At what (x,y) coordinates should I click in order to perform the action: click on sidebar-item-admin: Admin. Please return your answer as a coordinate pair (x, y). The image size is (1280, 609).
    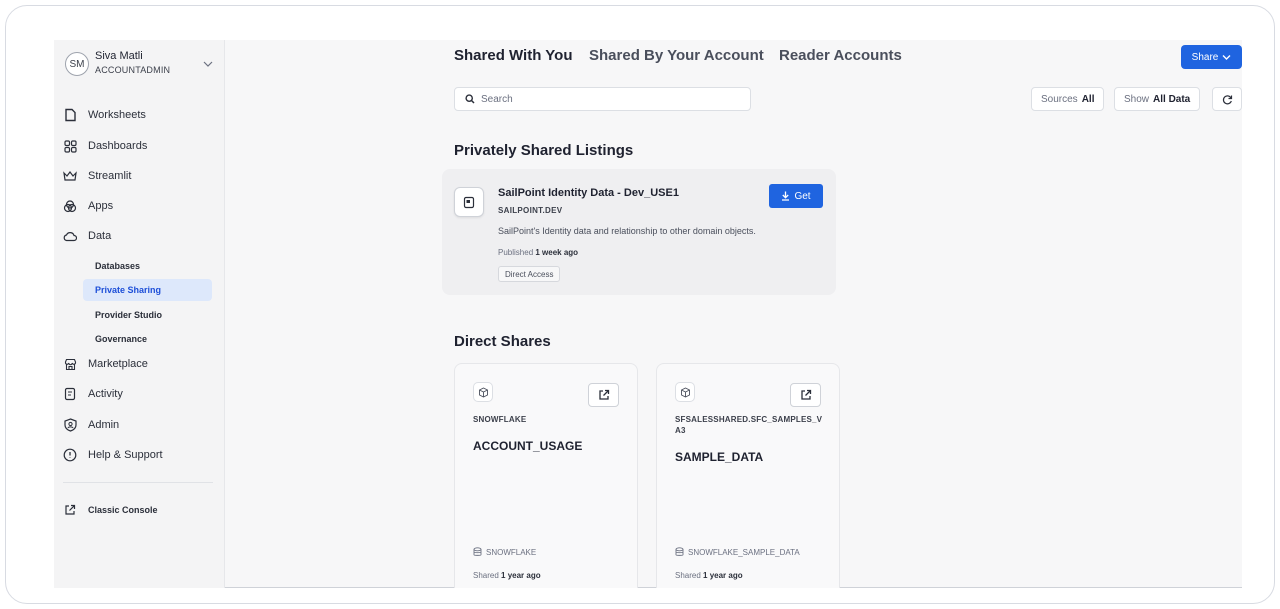
    Looking at the image, I should click on (138, 425).